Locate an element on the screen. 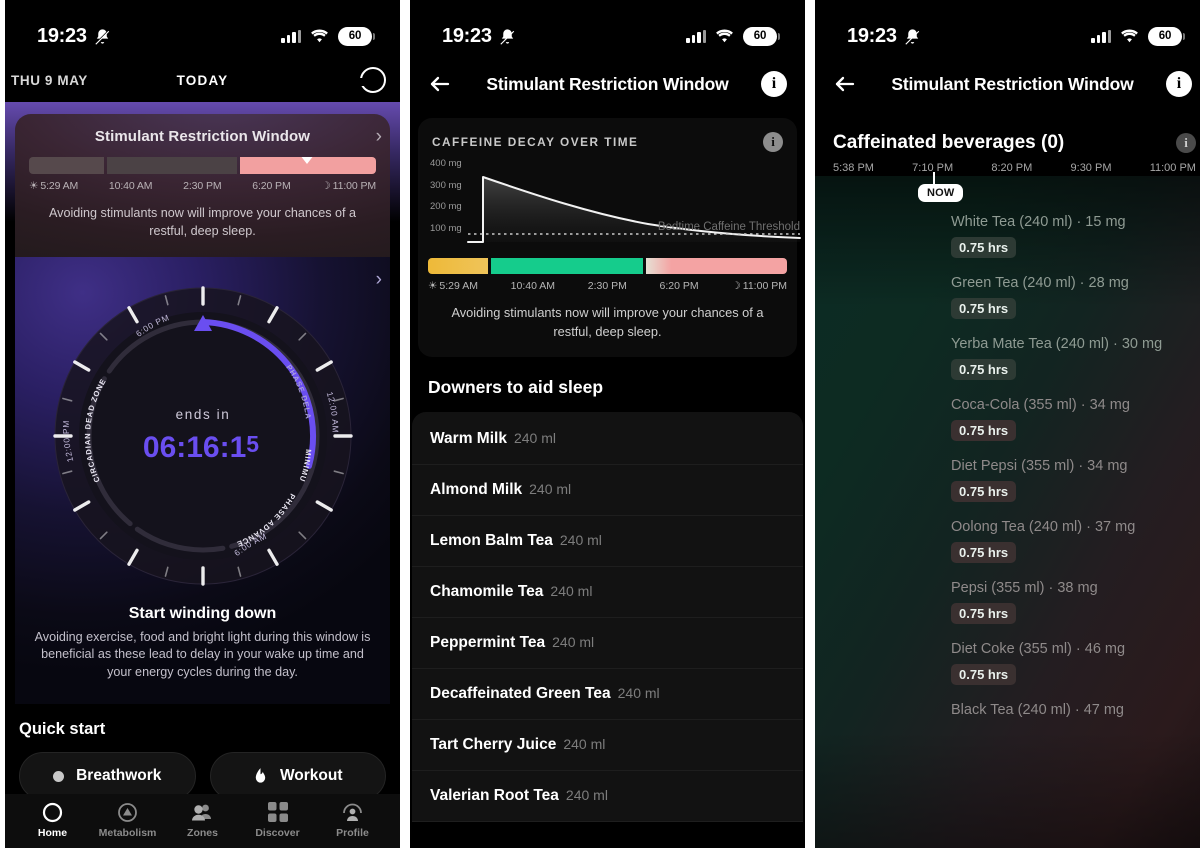 The height and width of the screenshot is (848, 1200). list-item: Decaffeinated Green Tea 240 ml is located at coordinates (607, 695).